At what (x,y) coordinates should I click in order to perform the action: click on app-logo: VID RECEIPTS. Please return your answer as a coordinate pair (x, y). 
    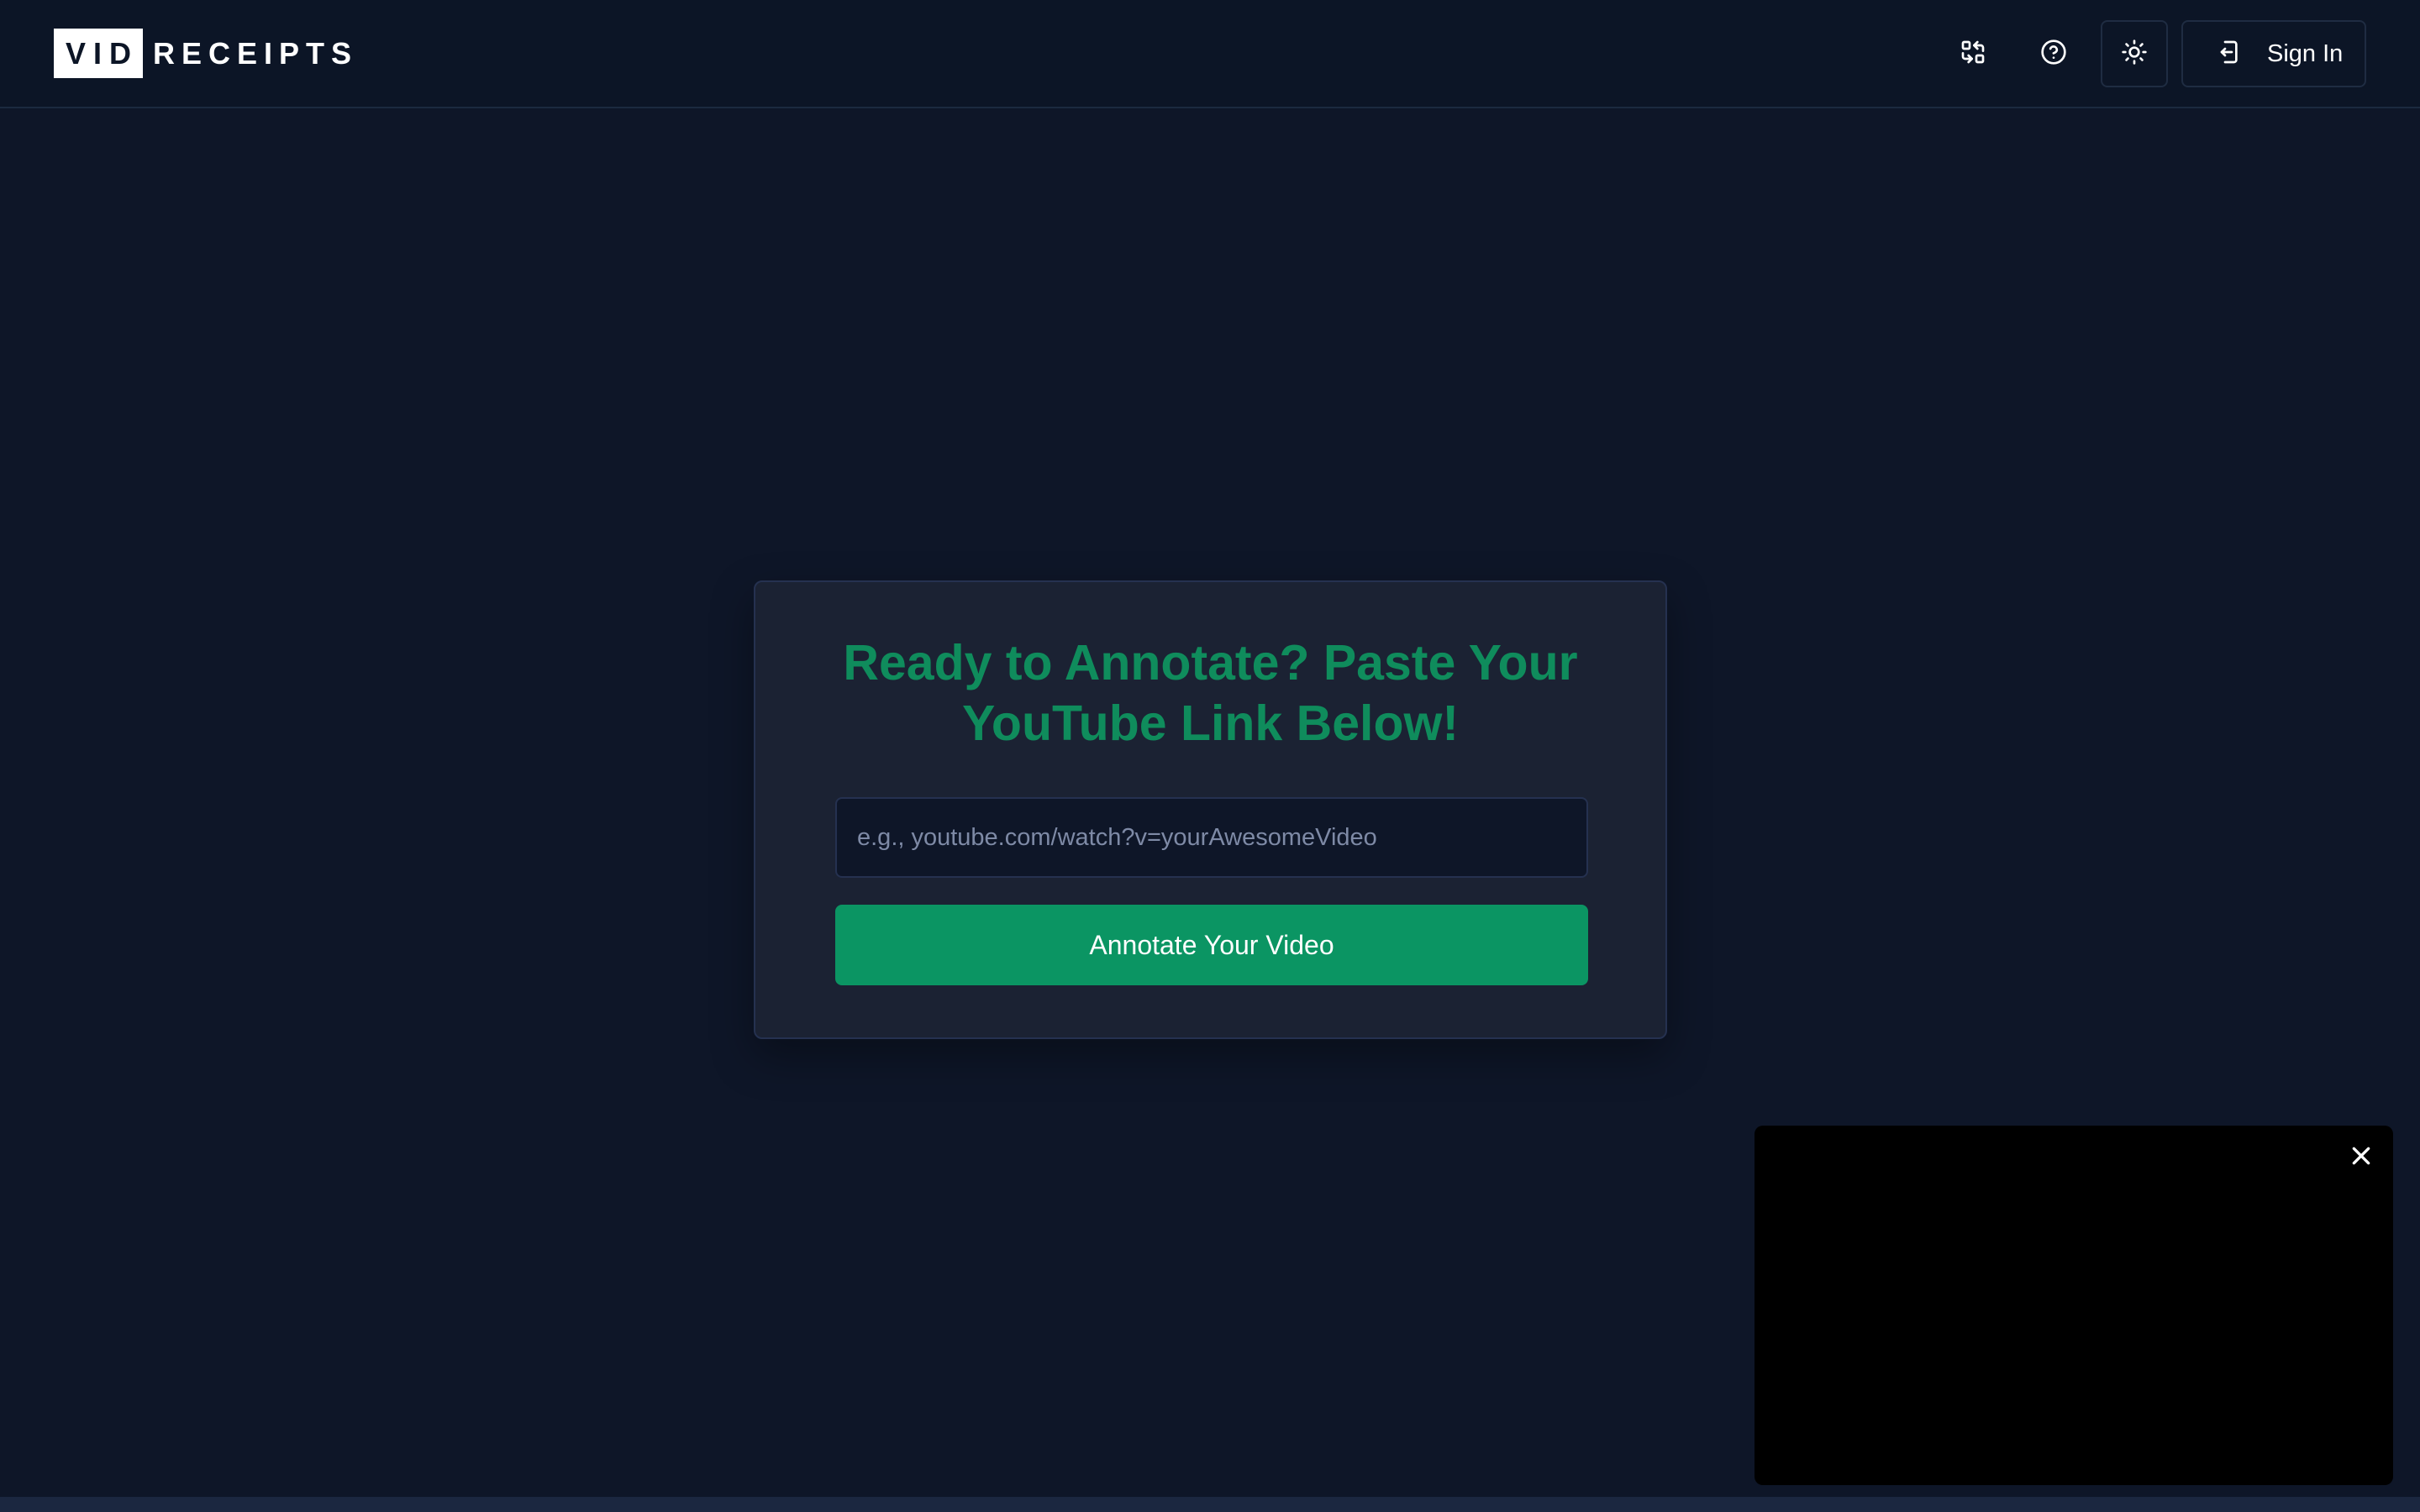
    Looking at the image, I should click on (206, 53).